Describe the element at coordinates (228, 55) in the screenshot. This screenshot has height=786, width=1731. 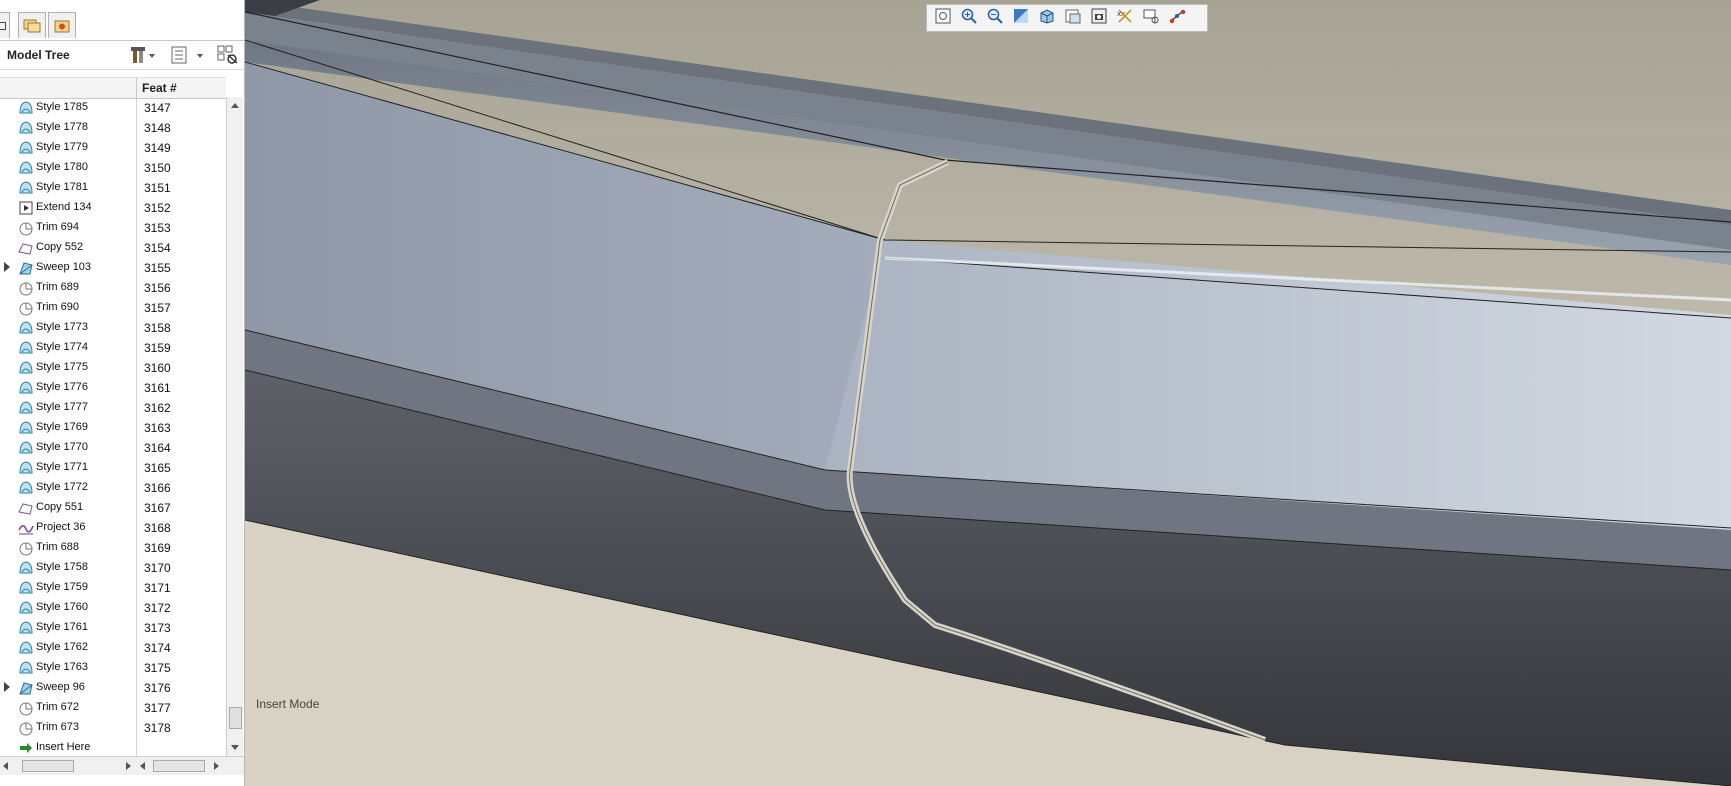
I see `filter-button` at that location.